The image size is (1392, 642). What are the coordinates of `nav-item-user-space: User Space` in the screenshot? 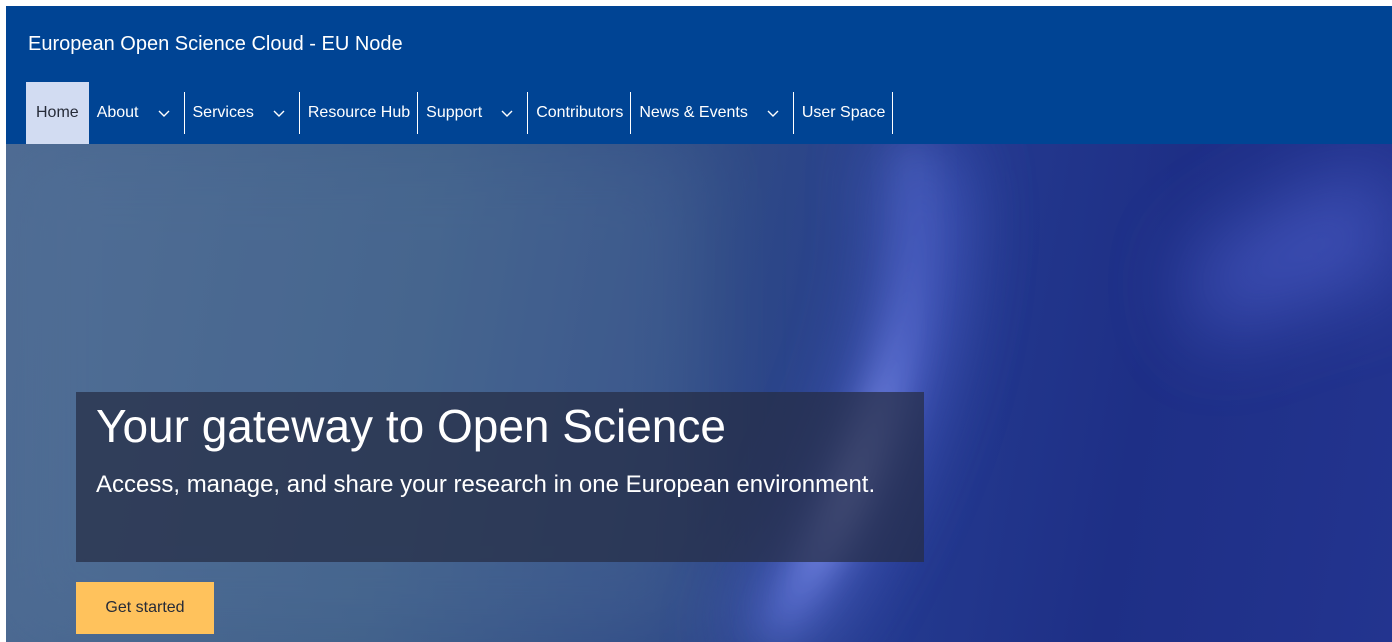 It's located at (843, 113).